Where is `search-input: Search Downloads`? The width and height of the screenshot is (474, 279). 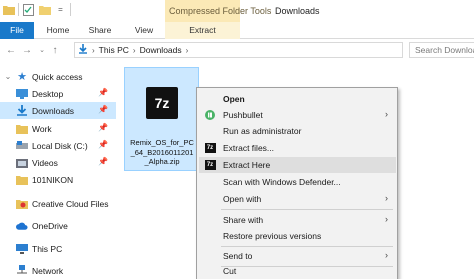
search-input: Search Downloads is located at coordinates (441, 50).